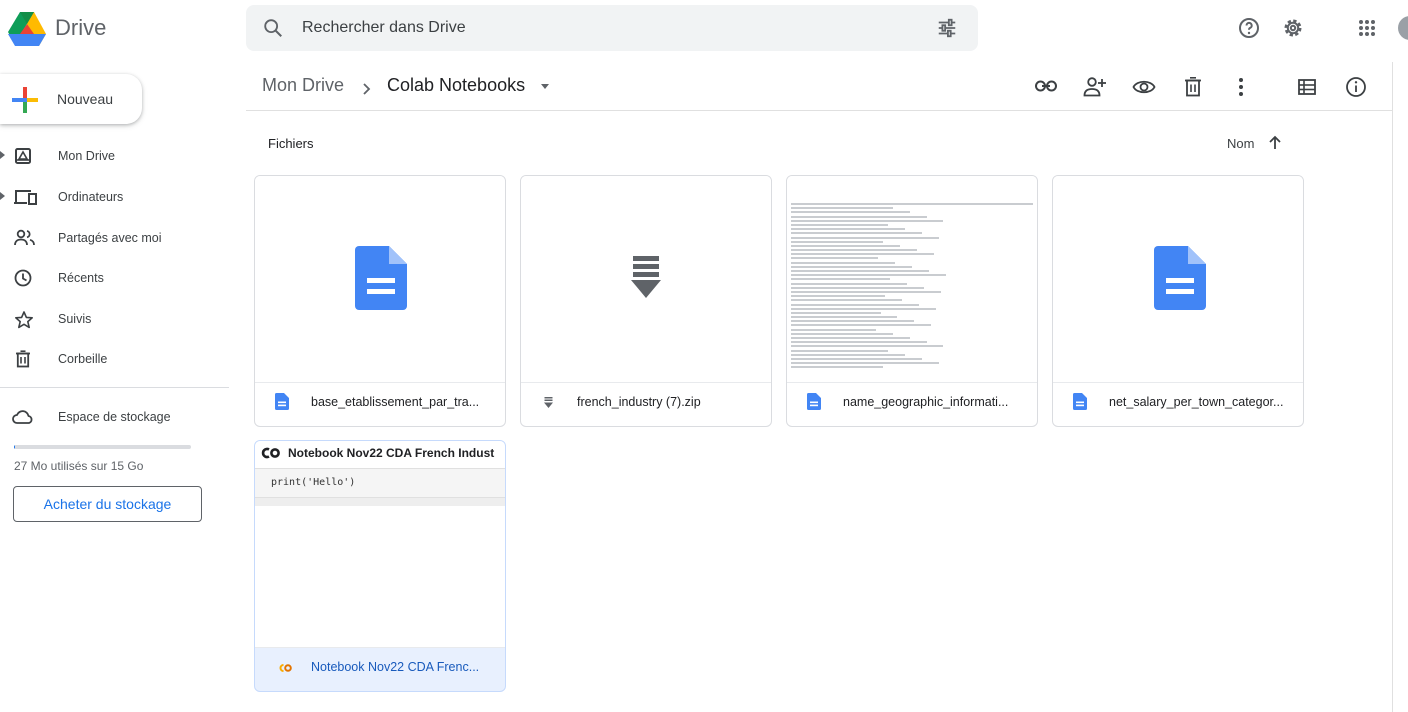  What do you see at coordinates (1240, 143) in the screenshot?
I see `sort-by-name-button: Nom` at bounding box center [1240, 143].